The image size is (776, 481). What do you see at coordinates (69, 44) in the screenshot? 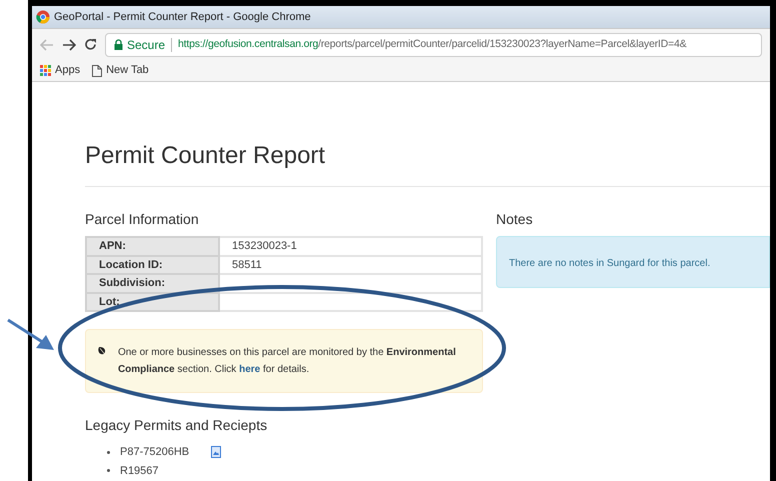
I see `forward-icon` at bounding box center [69, 44].